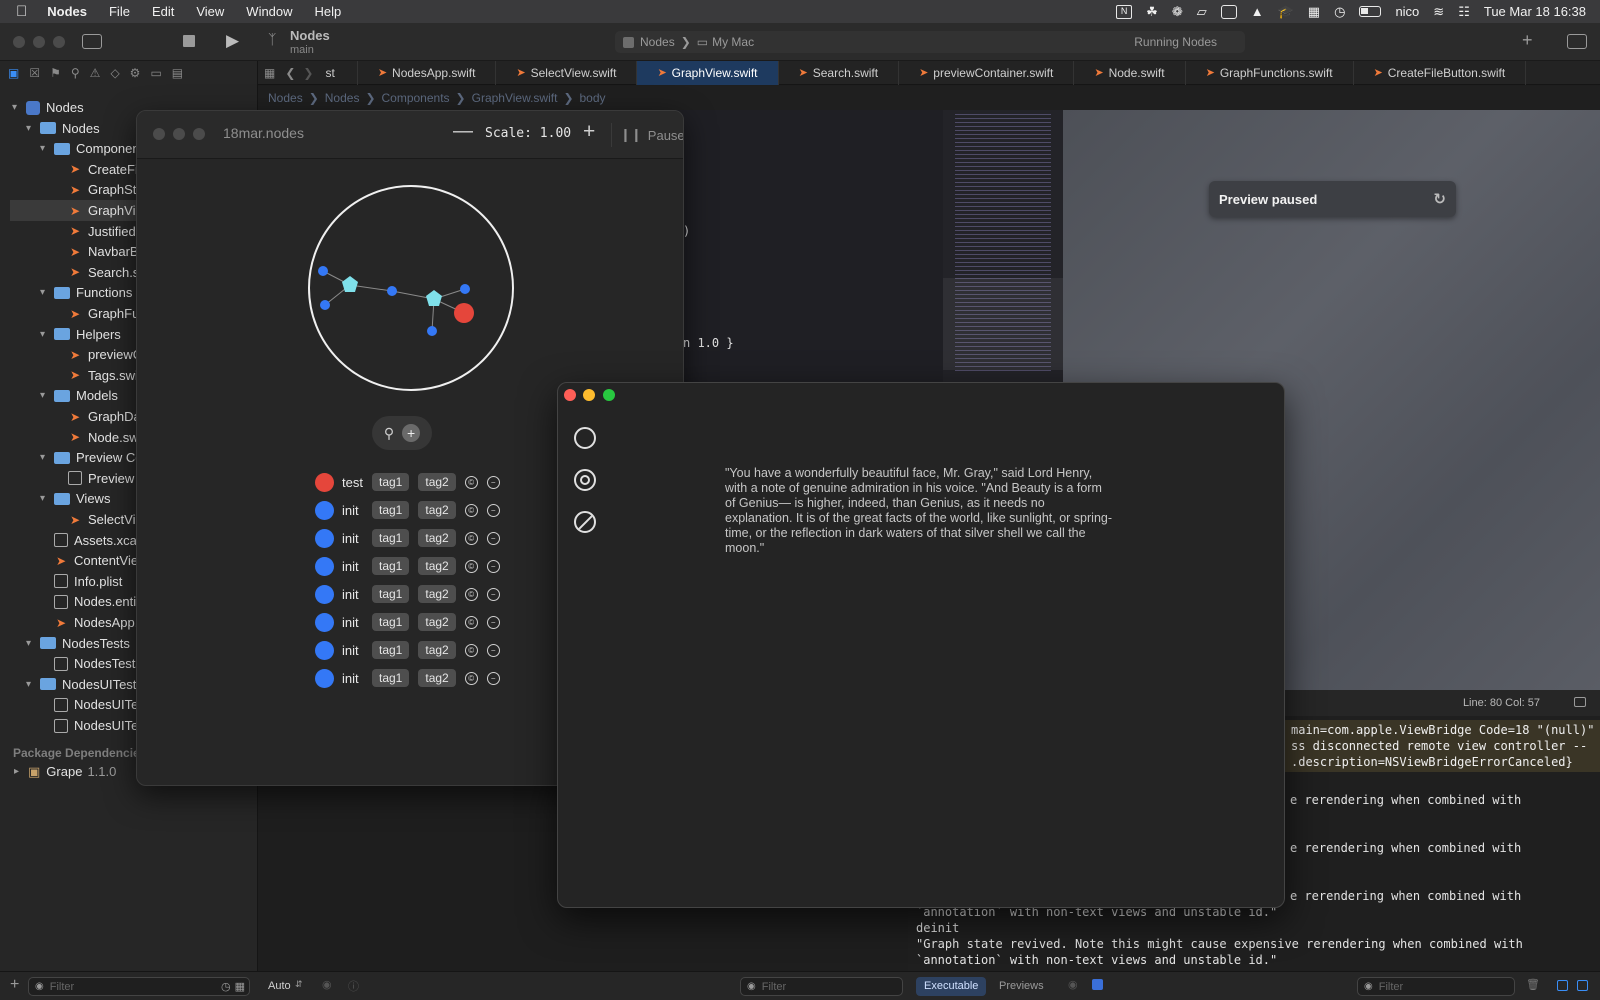 This screenshot has height=1000, width=1600. I want to click on display-status-icon, so click(1228, 11).